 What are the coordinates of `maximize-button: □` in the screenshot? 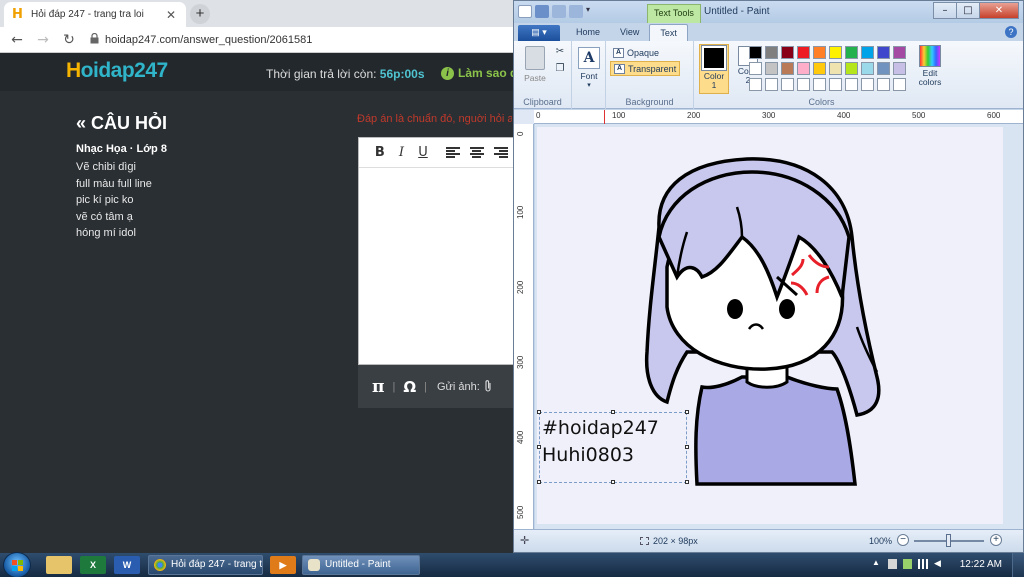 It's located at (968, 10).